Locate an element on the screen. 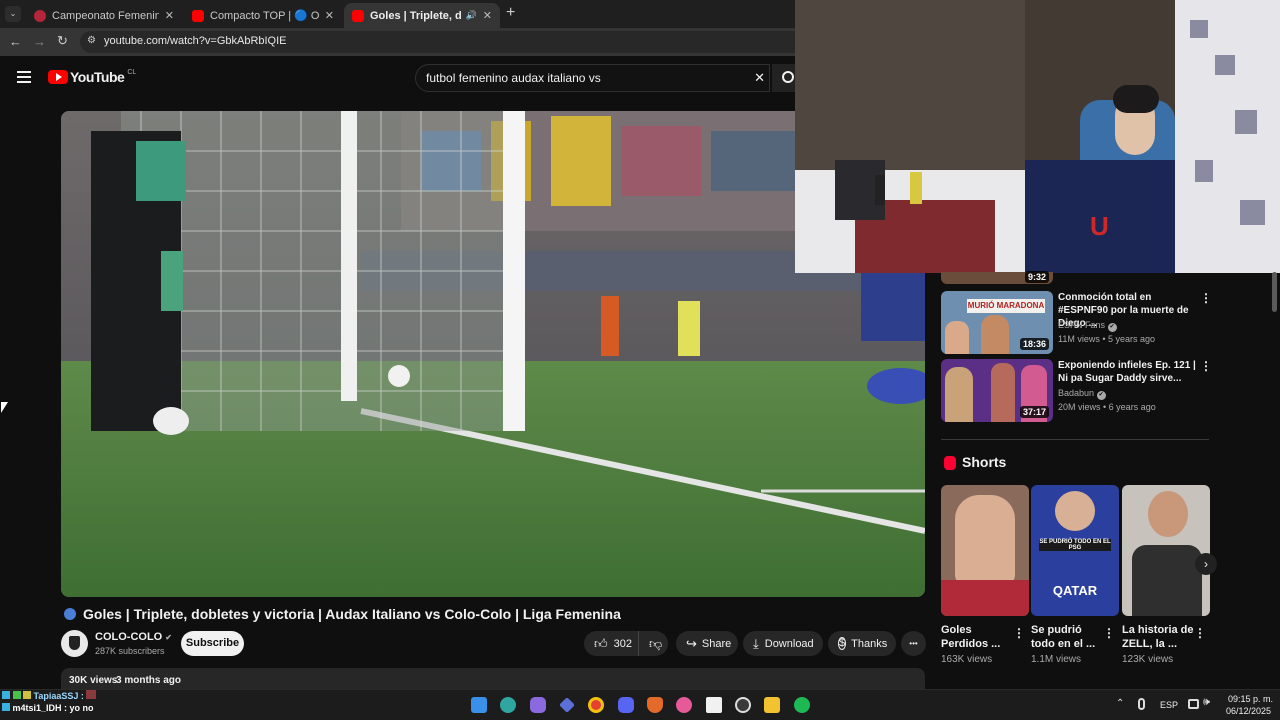  short-views: 163K views is located at coordinates (967, 659).